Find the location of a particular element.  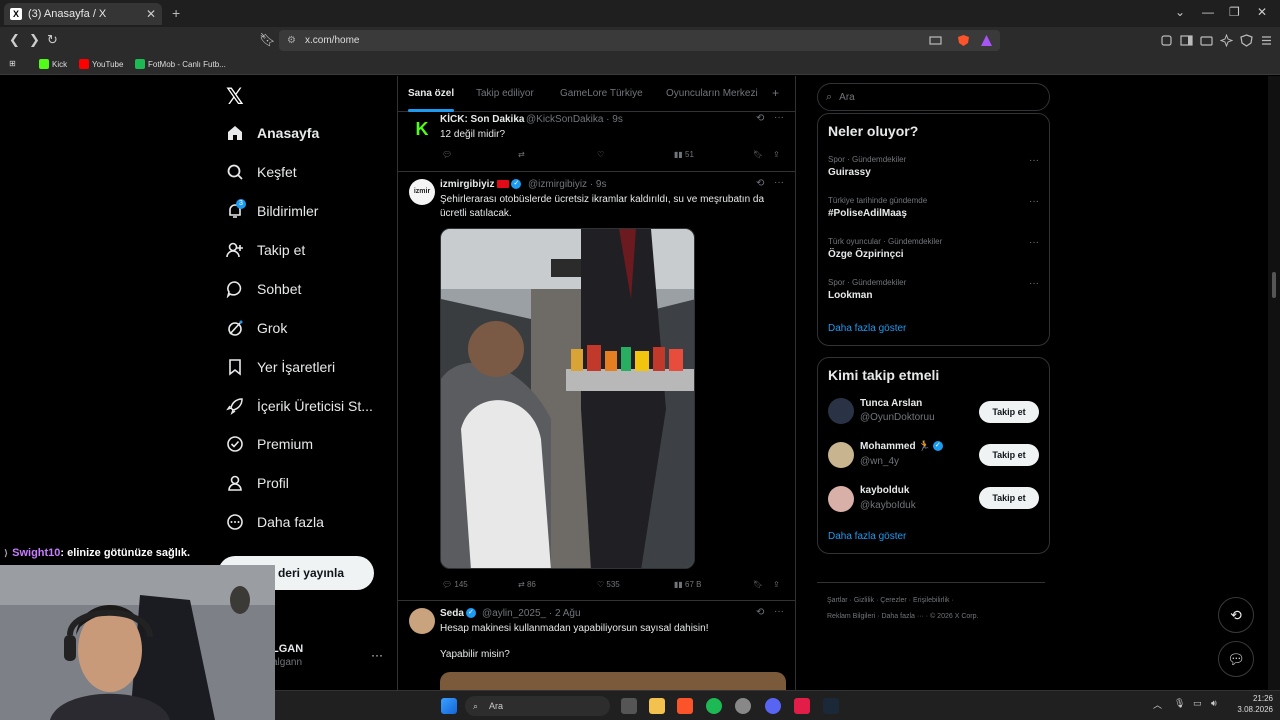

app-icon is located at coordinates (743, 706).